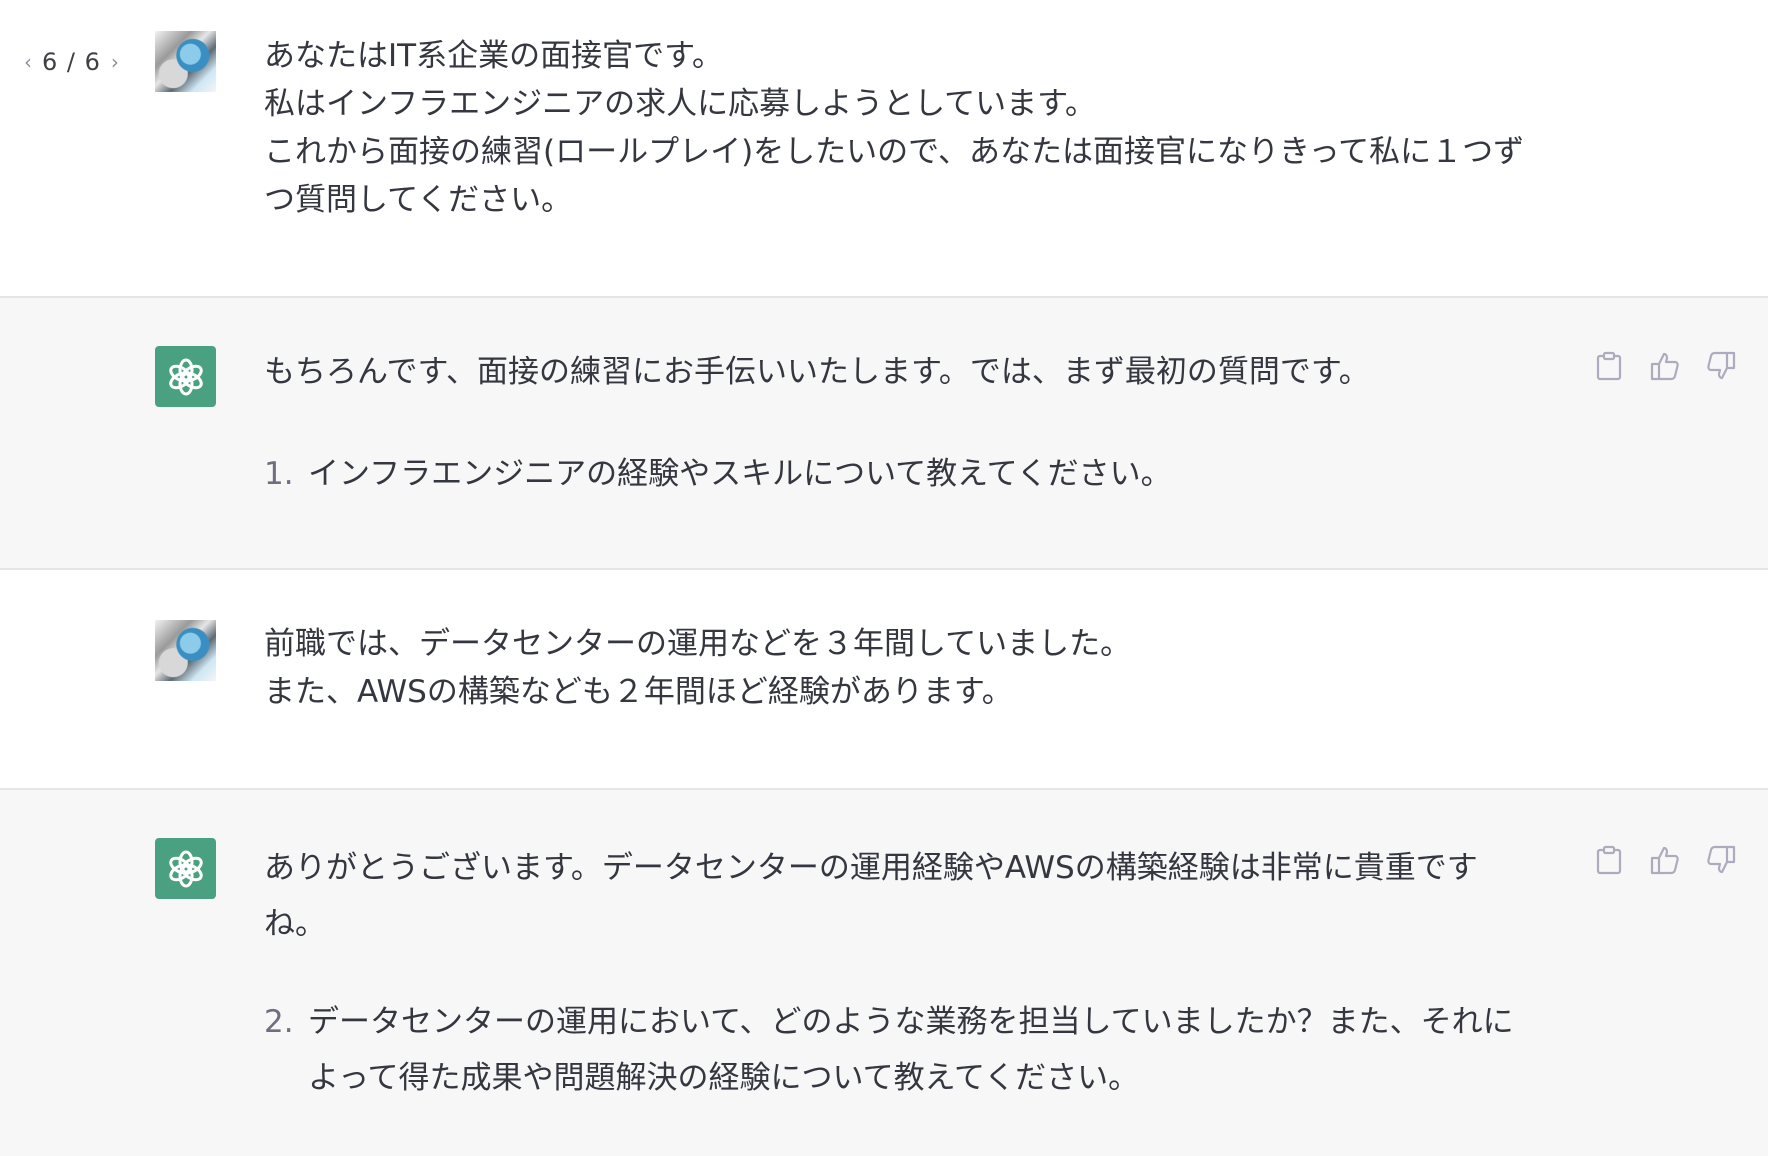 The height and width of the screenshot is (1156, 1768). Describe the element at coordinates (115, 62) in the screenshot. I see `chevron-right-icon: ›` at that location.